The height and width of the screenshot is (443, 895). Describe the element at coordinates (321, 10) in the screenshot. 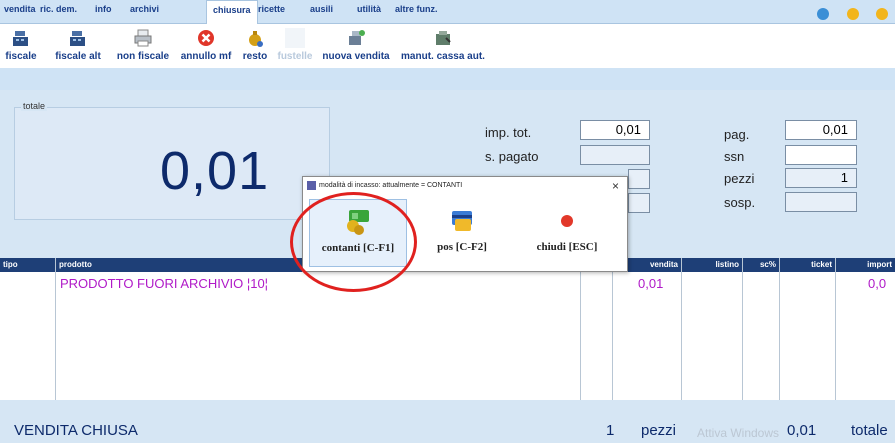

I see `tab-ausili: ausili` at that location.